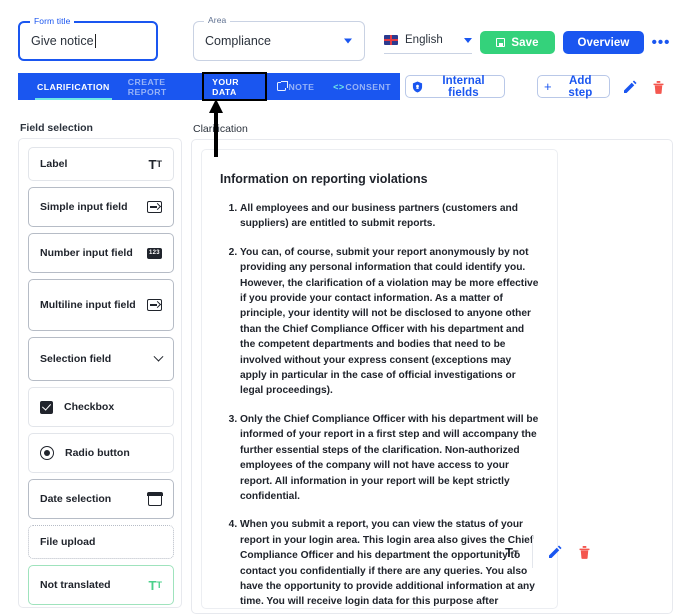  I want to click on field-item-selection-field: Selection field, so click(101, 359).